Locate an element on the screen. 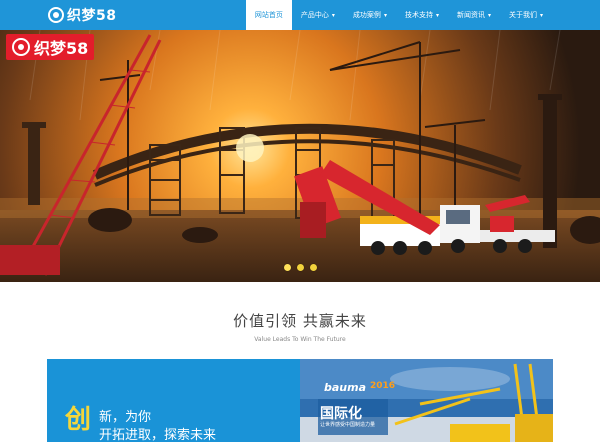  nav-label: 关于我们 is located at coordinates (522, 15).